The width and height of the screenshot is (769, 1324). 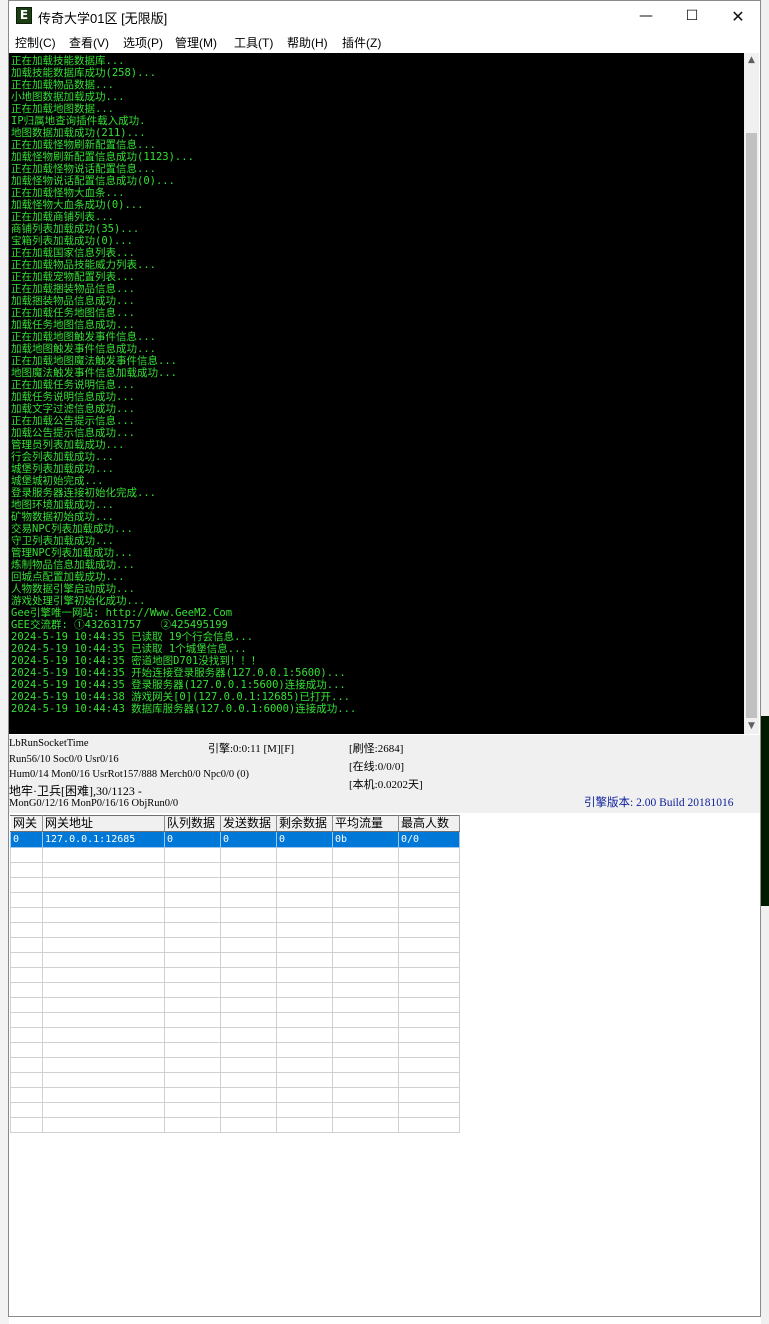 I want to click on scrollbar-thumb, so click(x=751, y=425).